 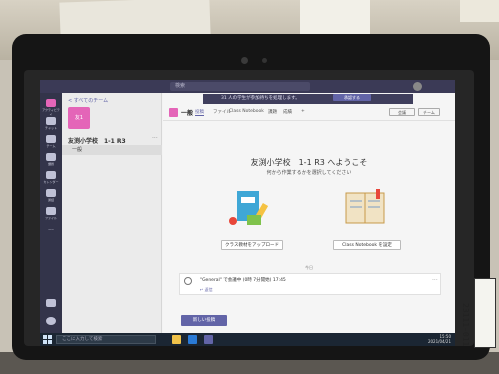 What do you see at coordinates (309, 113) in the screenshot?
I see `channel-header: 一般 投稿 ファイル Class Notebook 課題 成績 + 会議 チーム` at bounding box center [309, 113].